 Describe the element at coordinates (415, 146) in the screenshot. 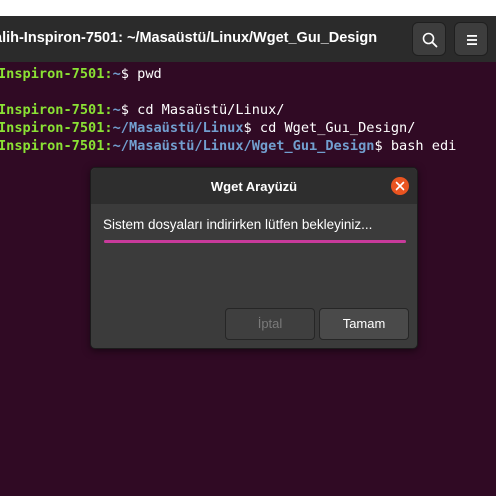

I see `command-text: $ bash edi` at that location.